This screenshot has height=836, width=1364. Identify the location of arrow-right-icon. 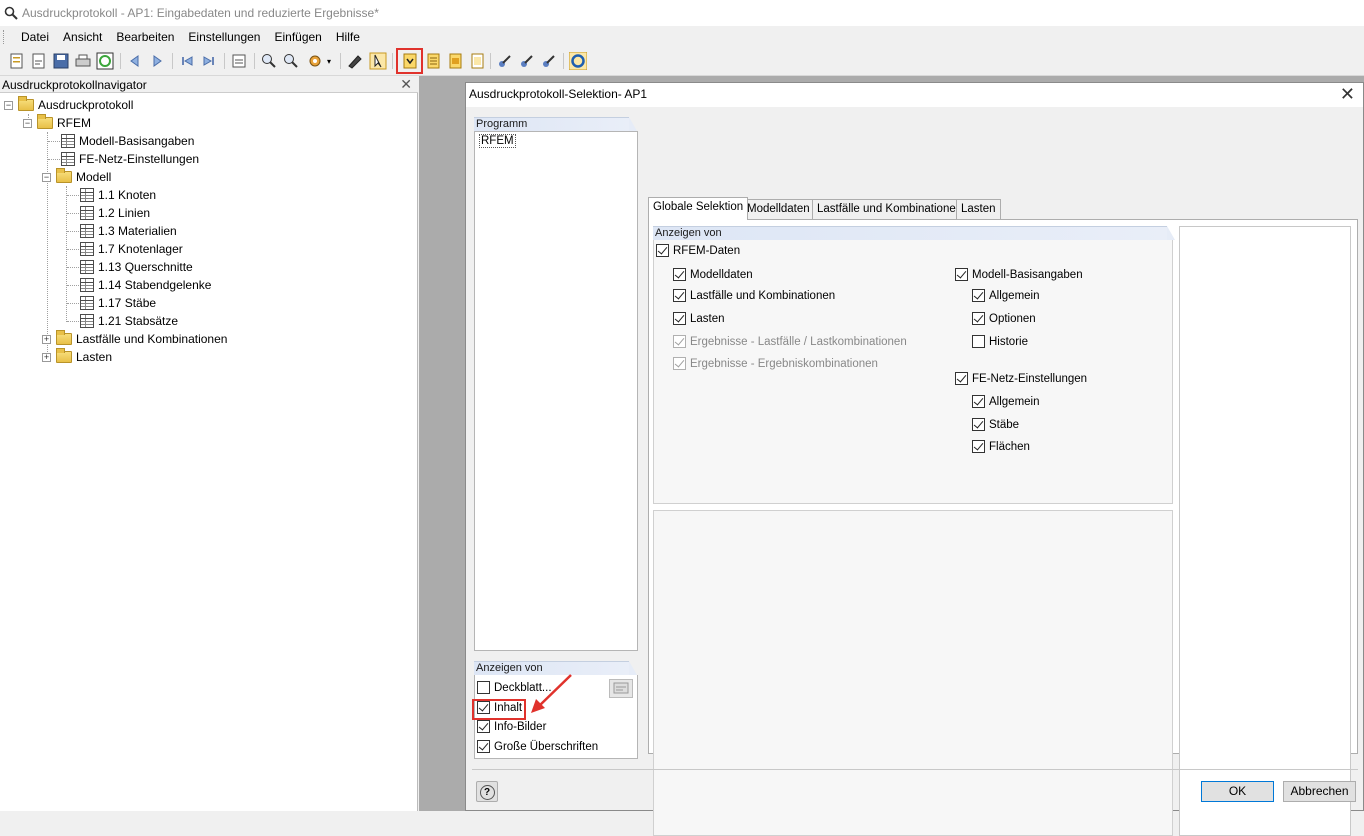
(157, 61).